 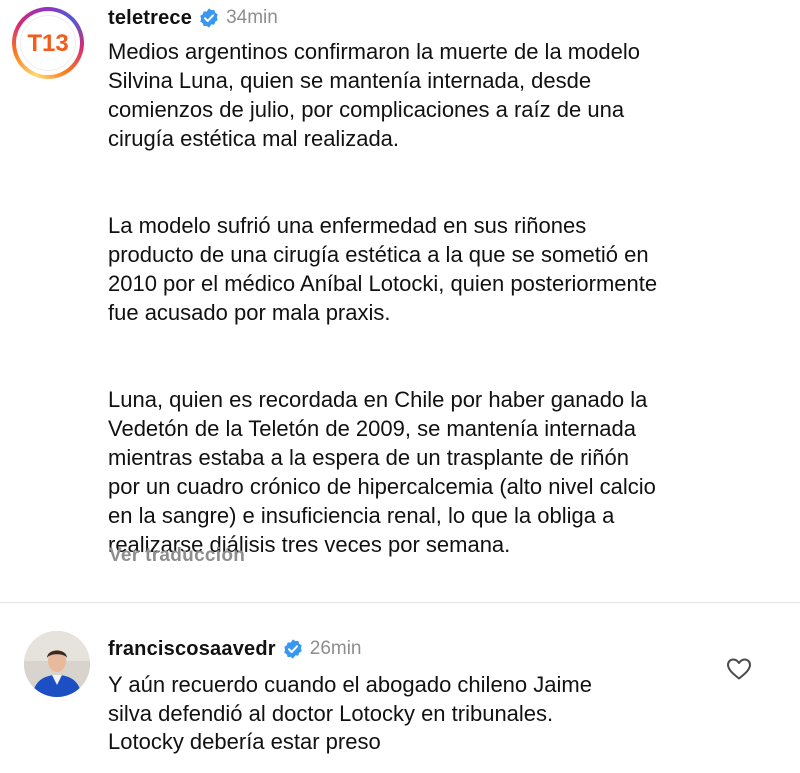 What do you see at coordinates (177, 556) in the screenshot?
I see `see-translation-link: Ver traducción` at bounding box center [177, 556].